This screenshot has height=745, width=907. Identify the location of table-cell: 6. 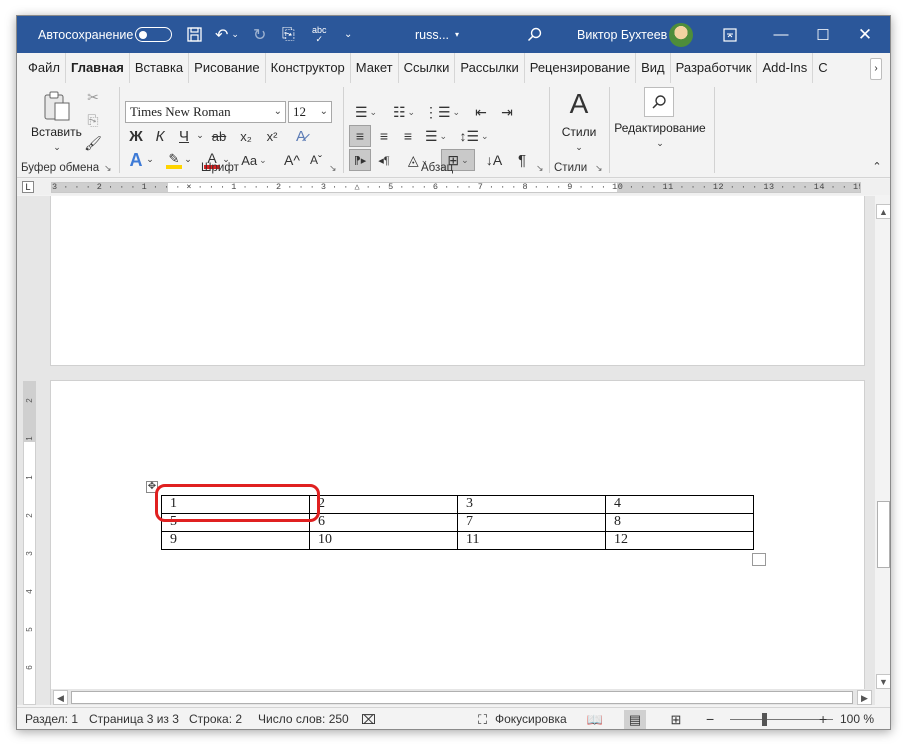
(383, 522).